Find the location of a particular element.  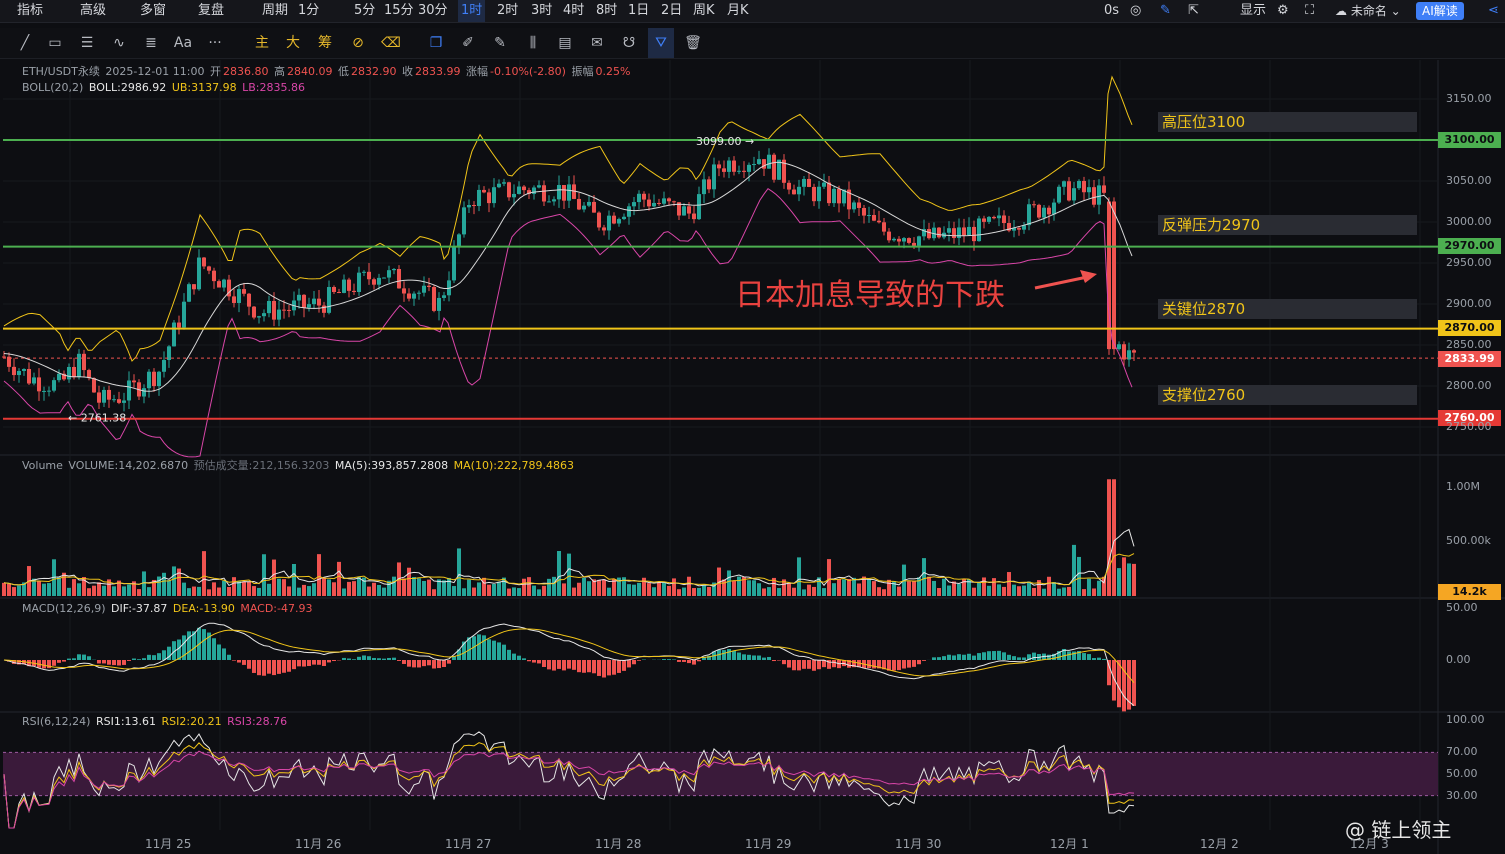

brush-icon: ✎ is located at coordinates (500, 43).